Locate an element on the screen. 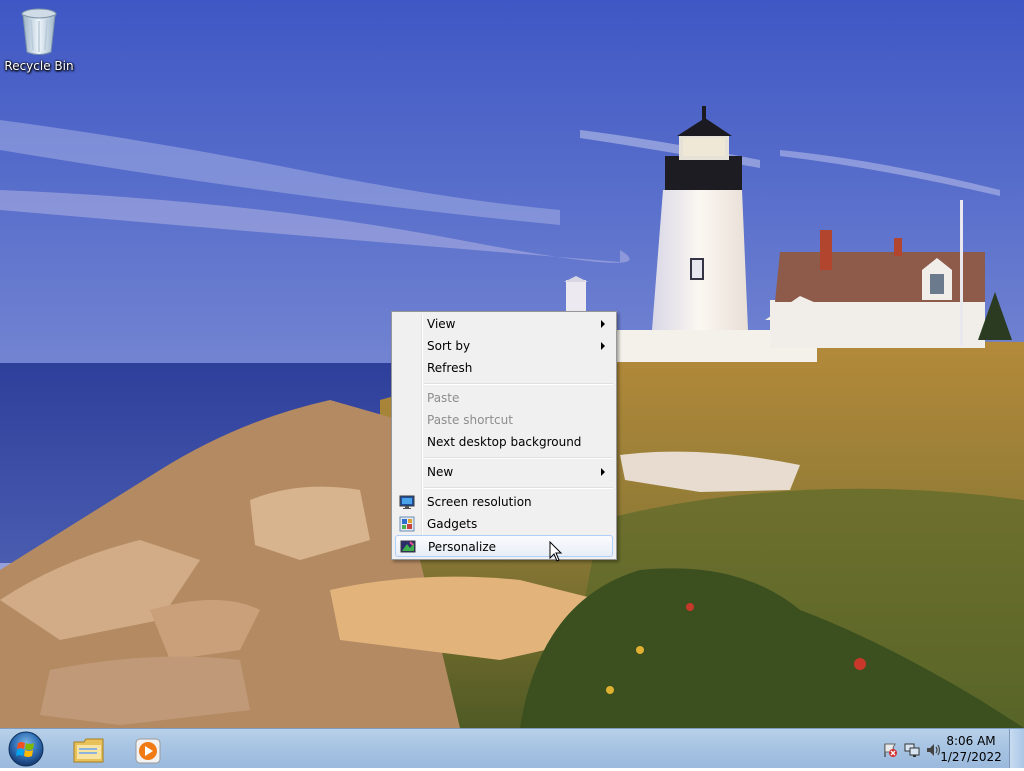 The width and height of the screenshot is (1024, 771). start-button is located at coordinates (26, 749).